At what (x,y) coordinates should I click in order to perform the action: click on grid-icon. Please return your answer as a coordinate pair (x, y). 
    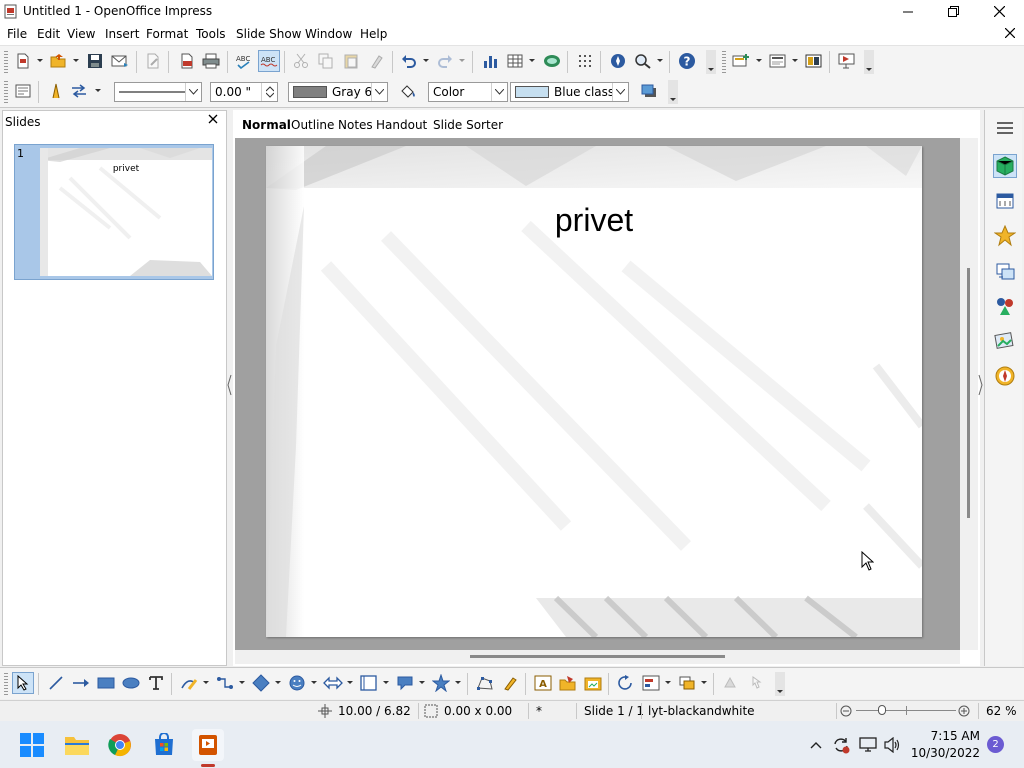
    Looking at the image, I should click on (585, 61).